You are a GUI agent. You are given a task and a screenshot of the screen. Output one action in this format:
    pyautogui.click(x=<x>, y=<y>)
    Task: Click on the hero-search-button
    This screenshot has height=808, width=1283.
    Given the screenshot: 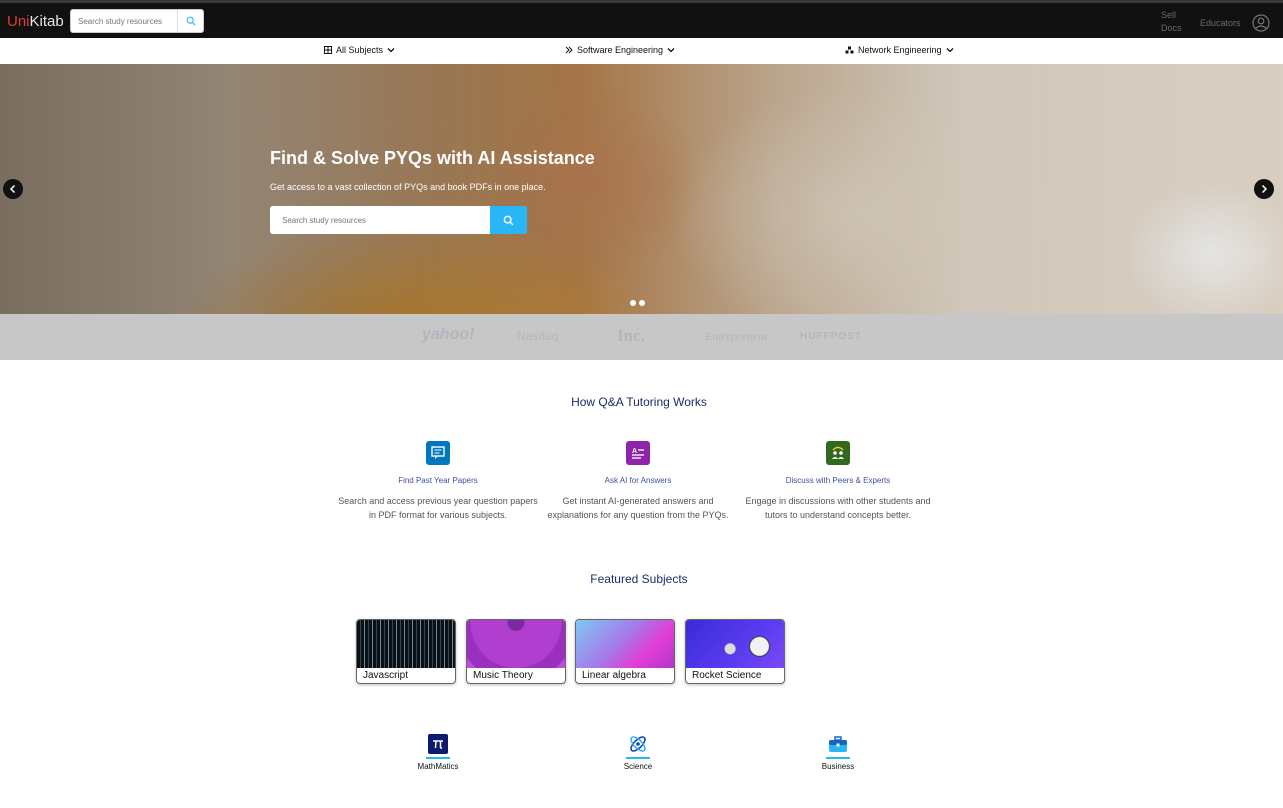 What is the action you would take?
    pyautogui.click(x=508, y=220)
    